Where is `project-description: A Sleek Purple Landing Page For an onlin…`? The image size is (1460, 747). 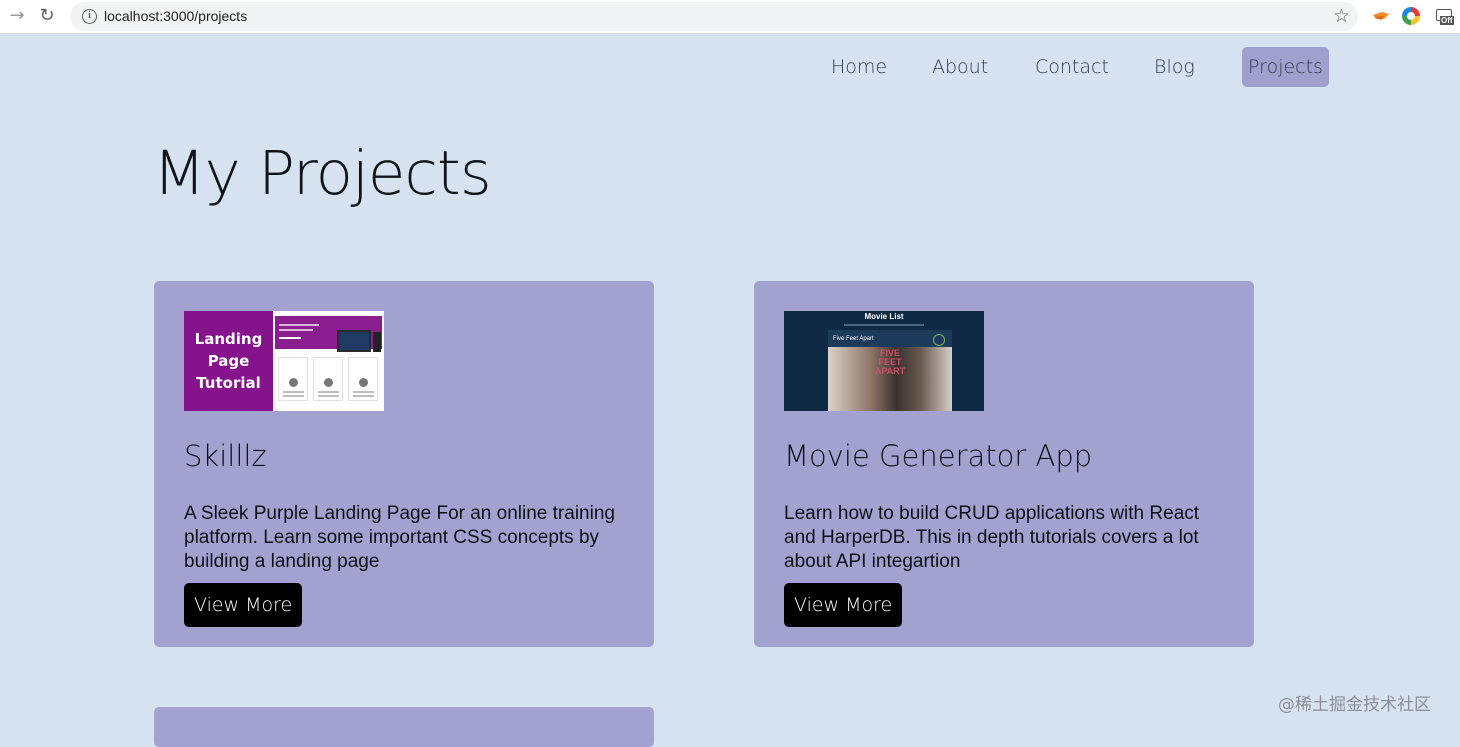 project-description: A Sleek Purple Landing Page For an onlin… is located at coordinates (399, 537).